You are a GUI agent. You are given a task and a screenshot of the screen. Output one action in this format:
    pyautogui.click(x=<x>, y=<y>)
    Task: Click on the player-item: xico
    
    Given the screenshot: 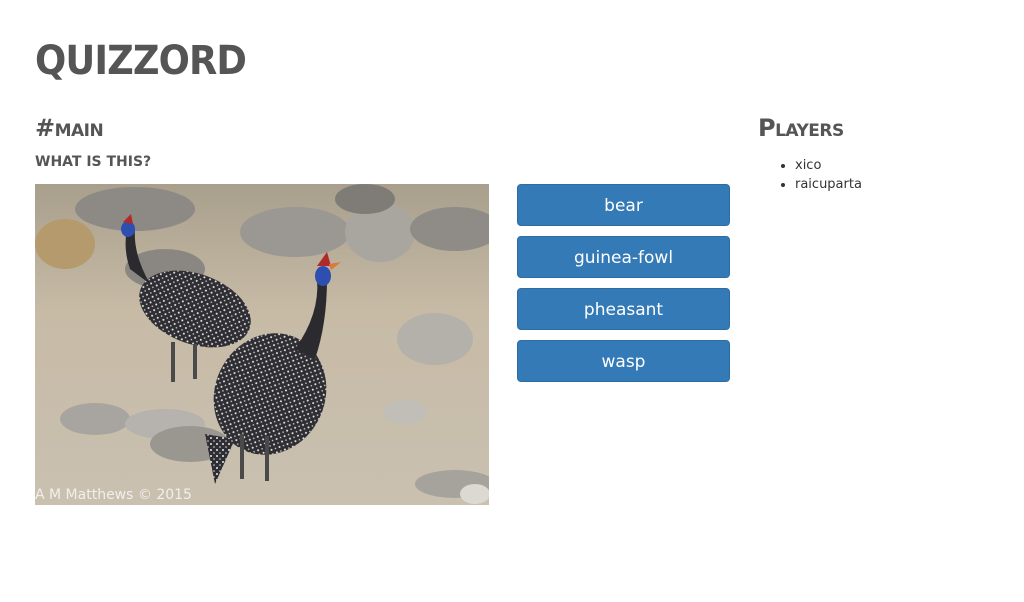 What is the action you would take?
    pyautogui.click(x=828, y=165)
    